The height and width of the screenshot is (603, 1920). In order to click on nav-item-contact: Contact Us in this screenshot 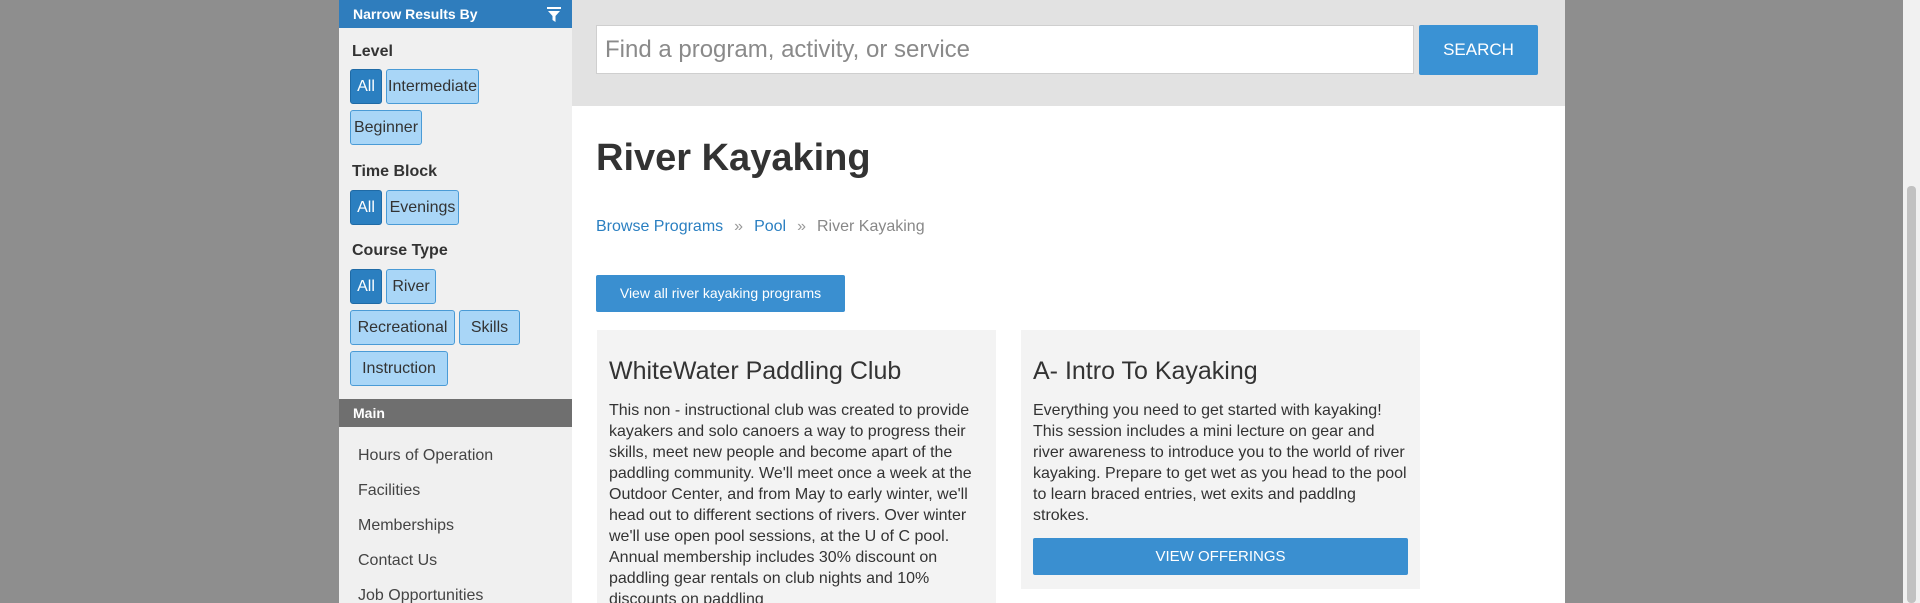, I will do `click(397, 561)`.